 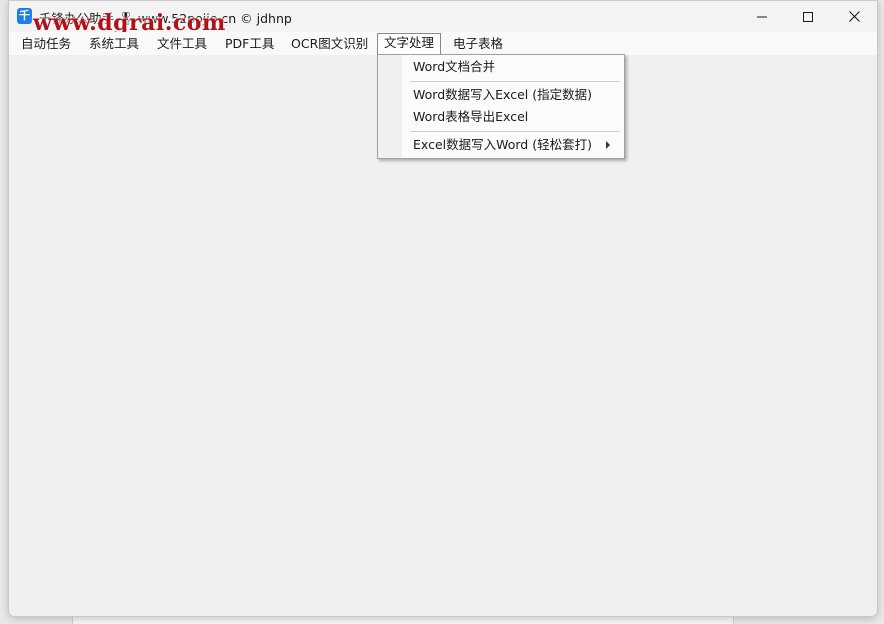 What do you see at coordinates (329, 43) in the screenshot?
I see `menu-ocr: OCR图文识别` at bounding box center [329, 43].